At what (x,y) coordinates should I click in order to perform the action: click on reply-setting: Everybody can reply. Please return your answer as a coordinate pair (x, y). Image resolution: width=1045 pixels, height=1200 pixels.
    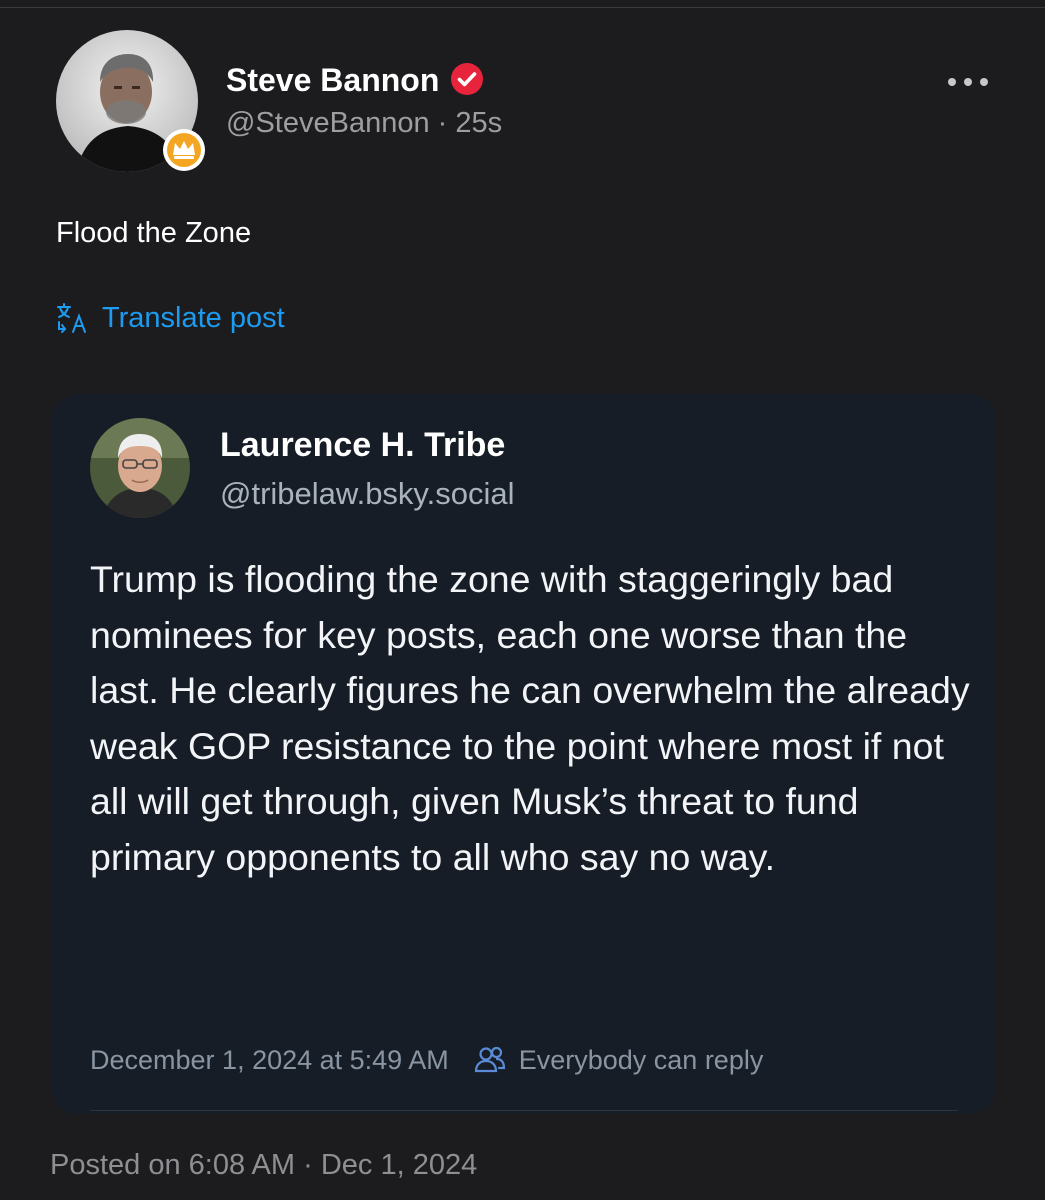
    Looking at the image, I should click on (641, 1060).